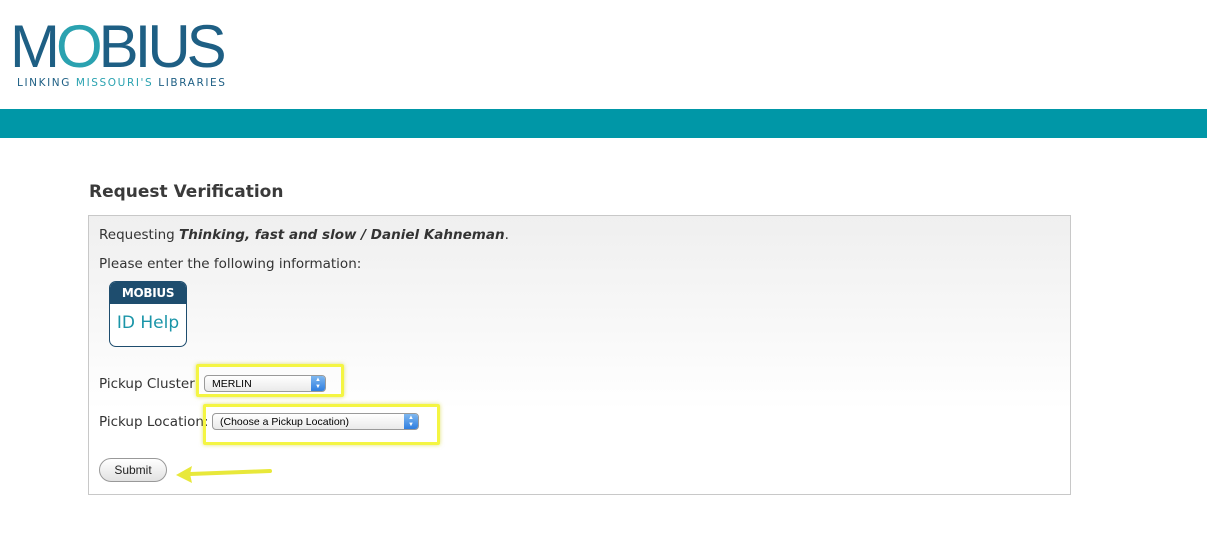 The width and height of the screenshot is (1207, 544). What do you see at coordinates (224, 474) in the screenshot?
I see `yellow-arrow-icon` at bounding box center [224, 474].